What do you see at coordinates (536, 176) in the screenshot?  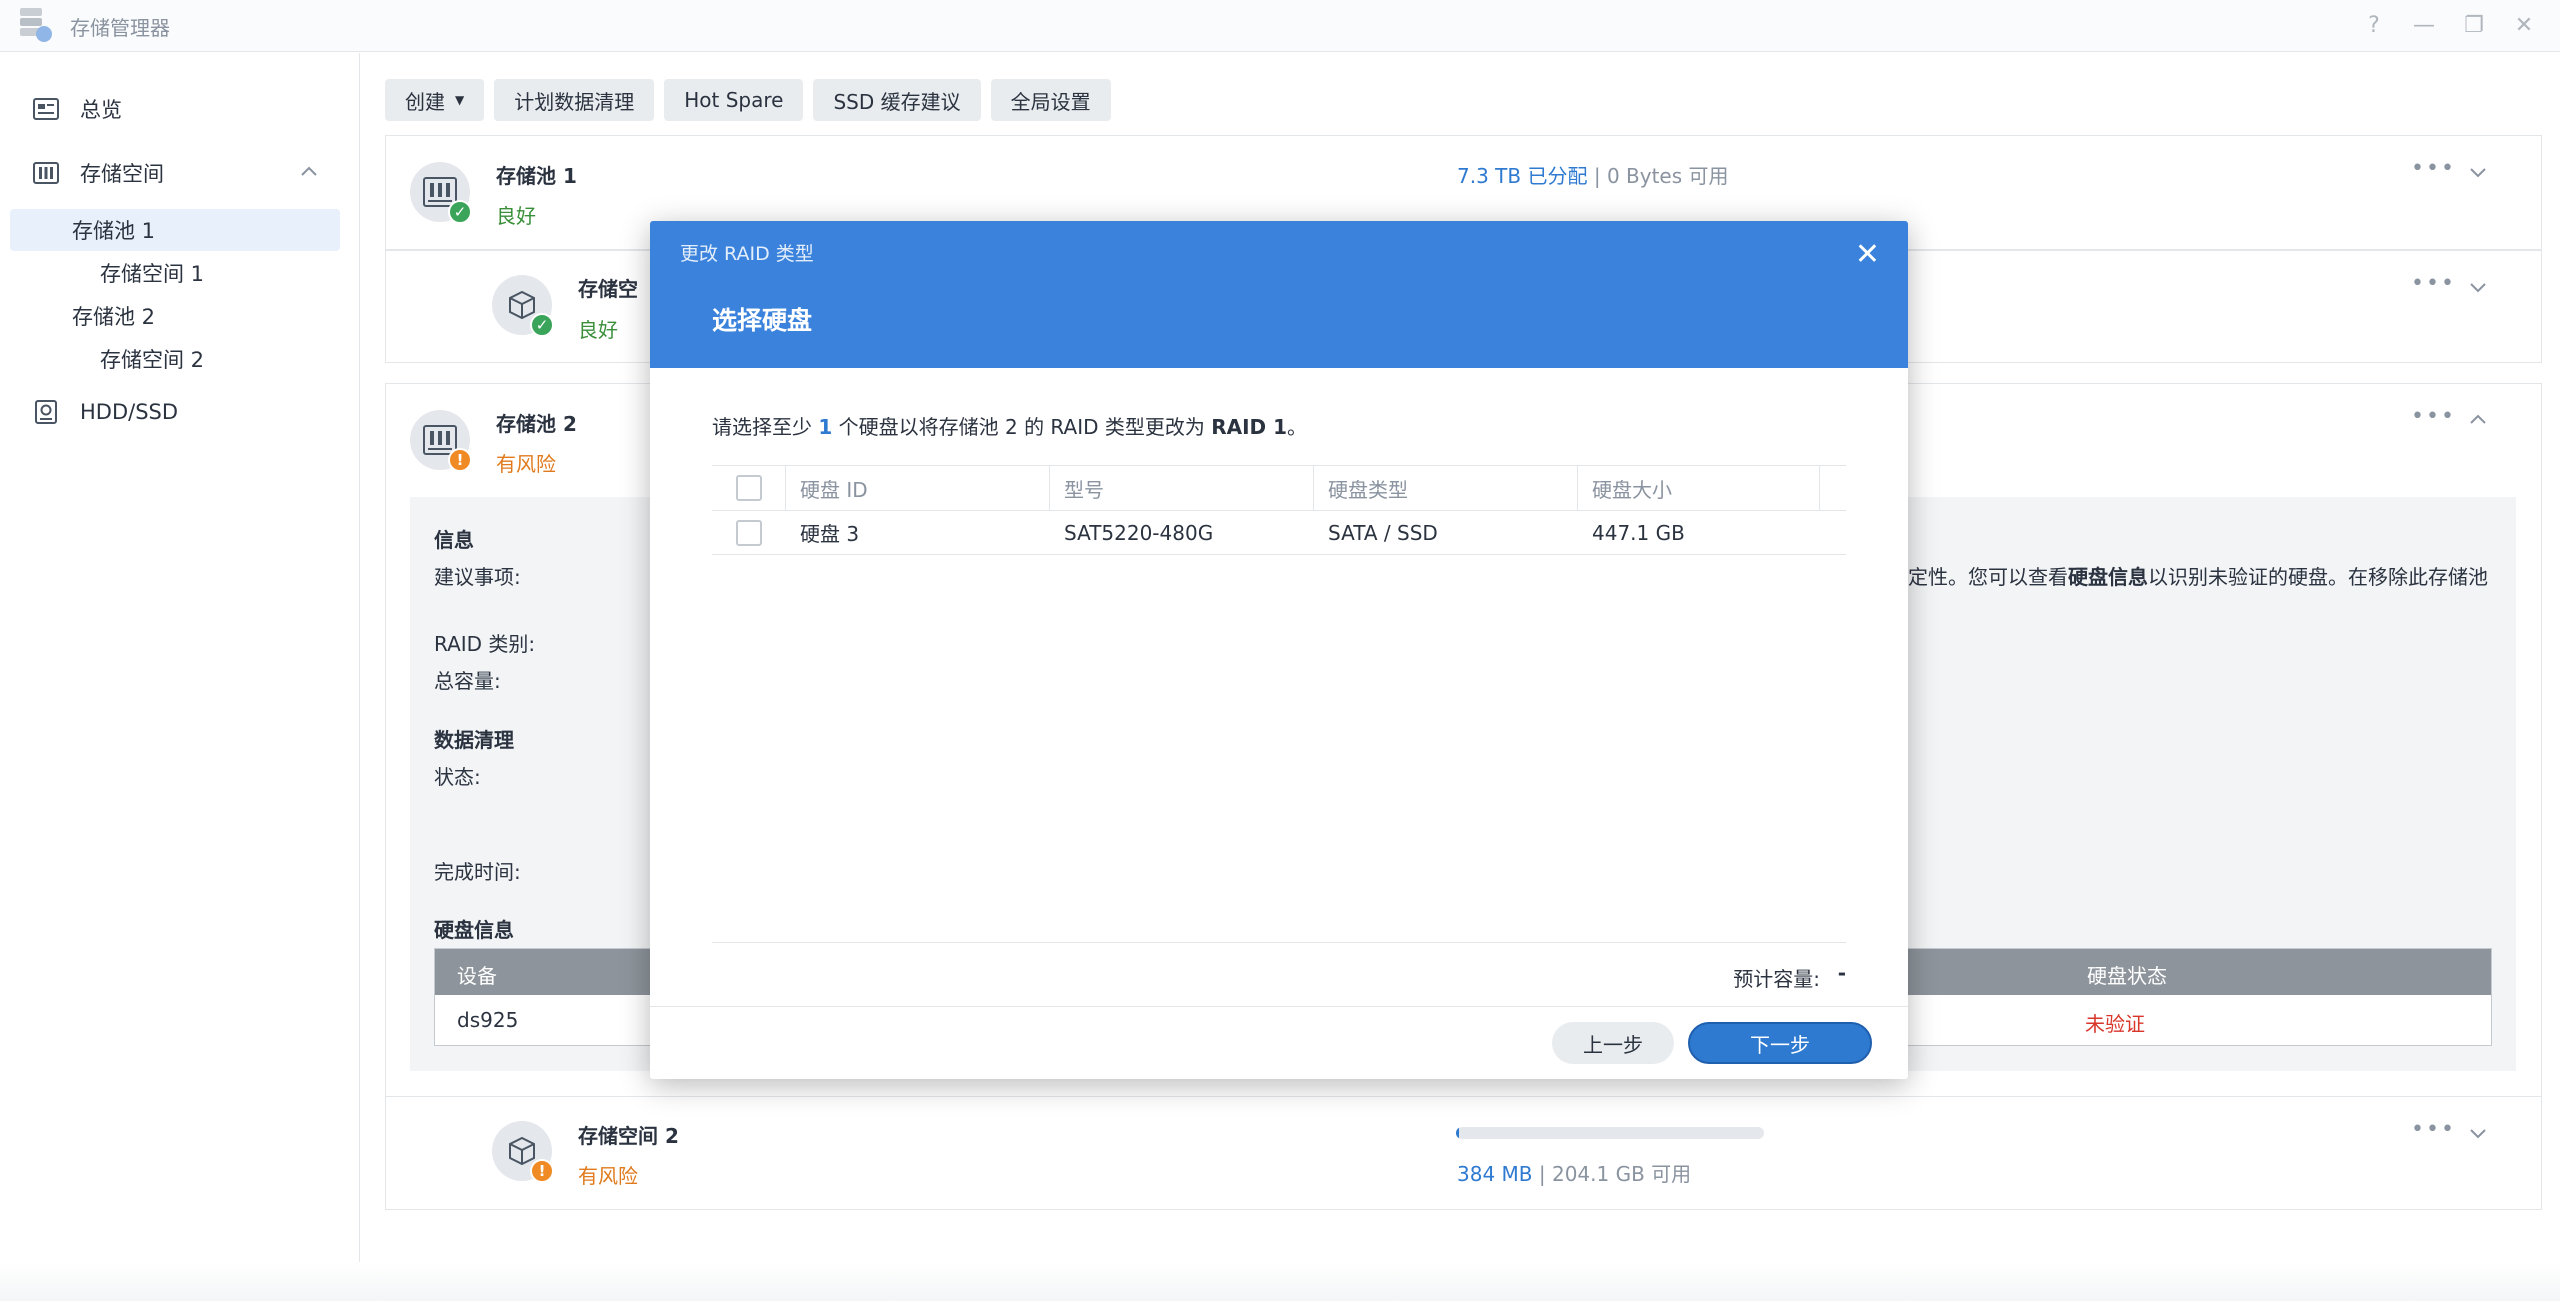 I see `pool-1-name: 存储池 1` at bounding box center [536, 176].